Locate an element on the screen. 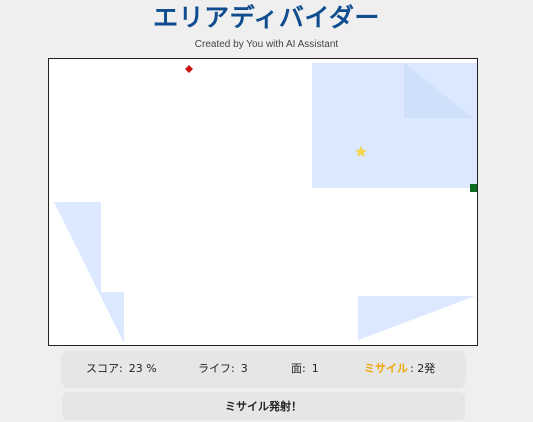  stage-label: 面: is located at coordinates (298, 368).